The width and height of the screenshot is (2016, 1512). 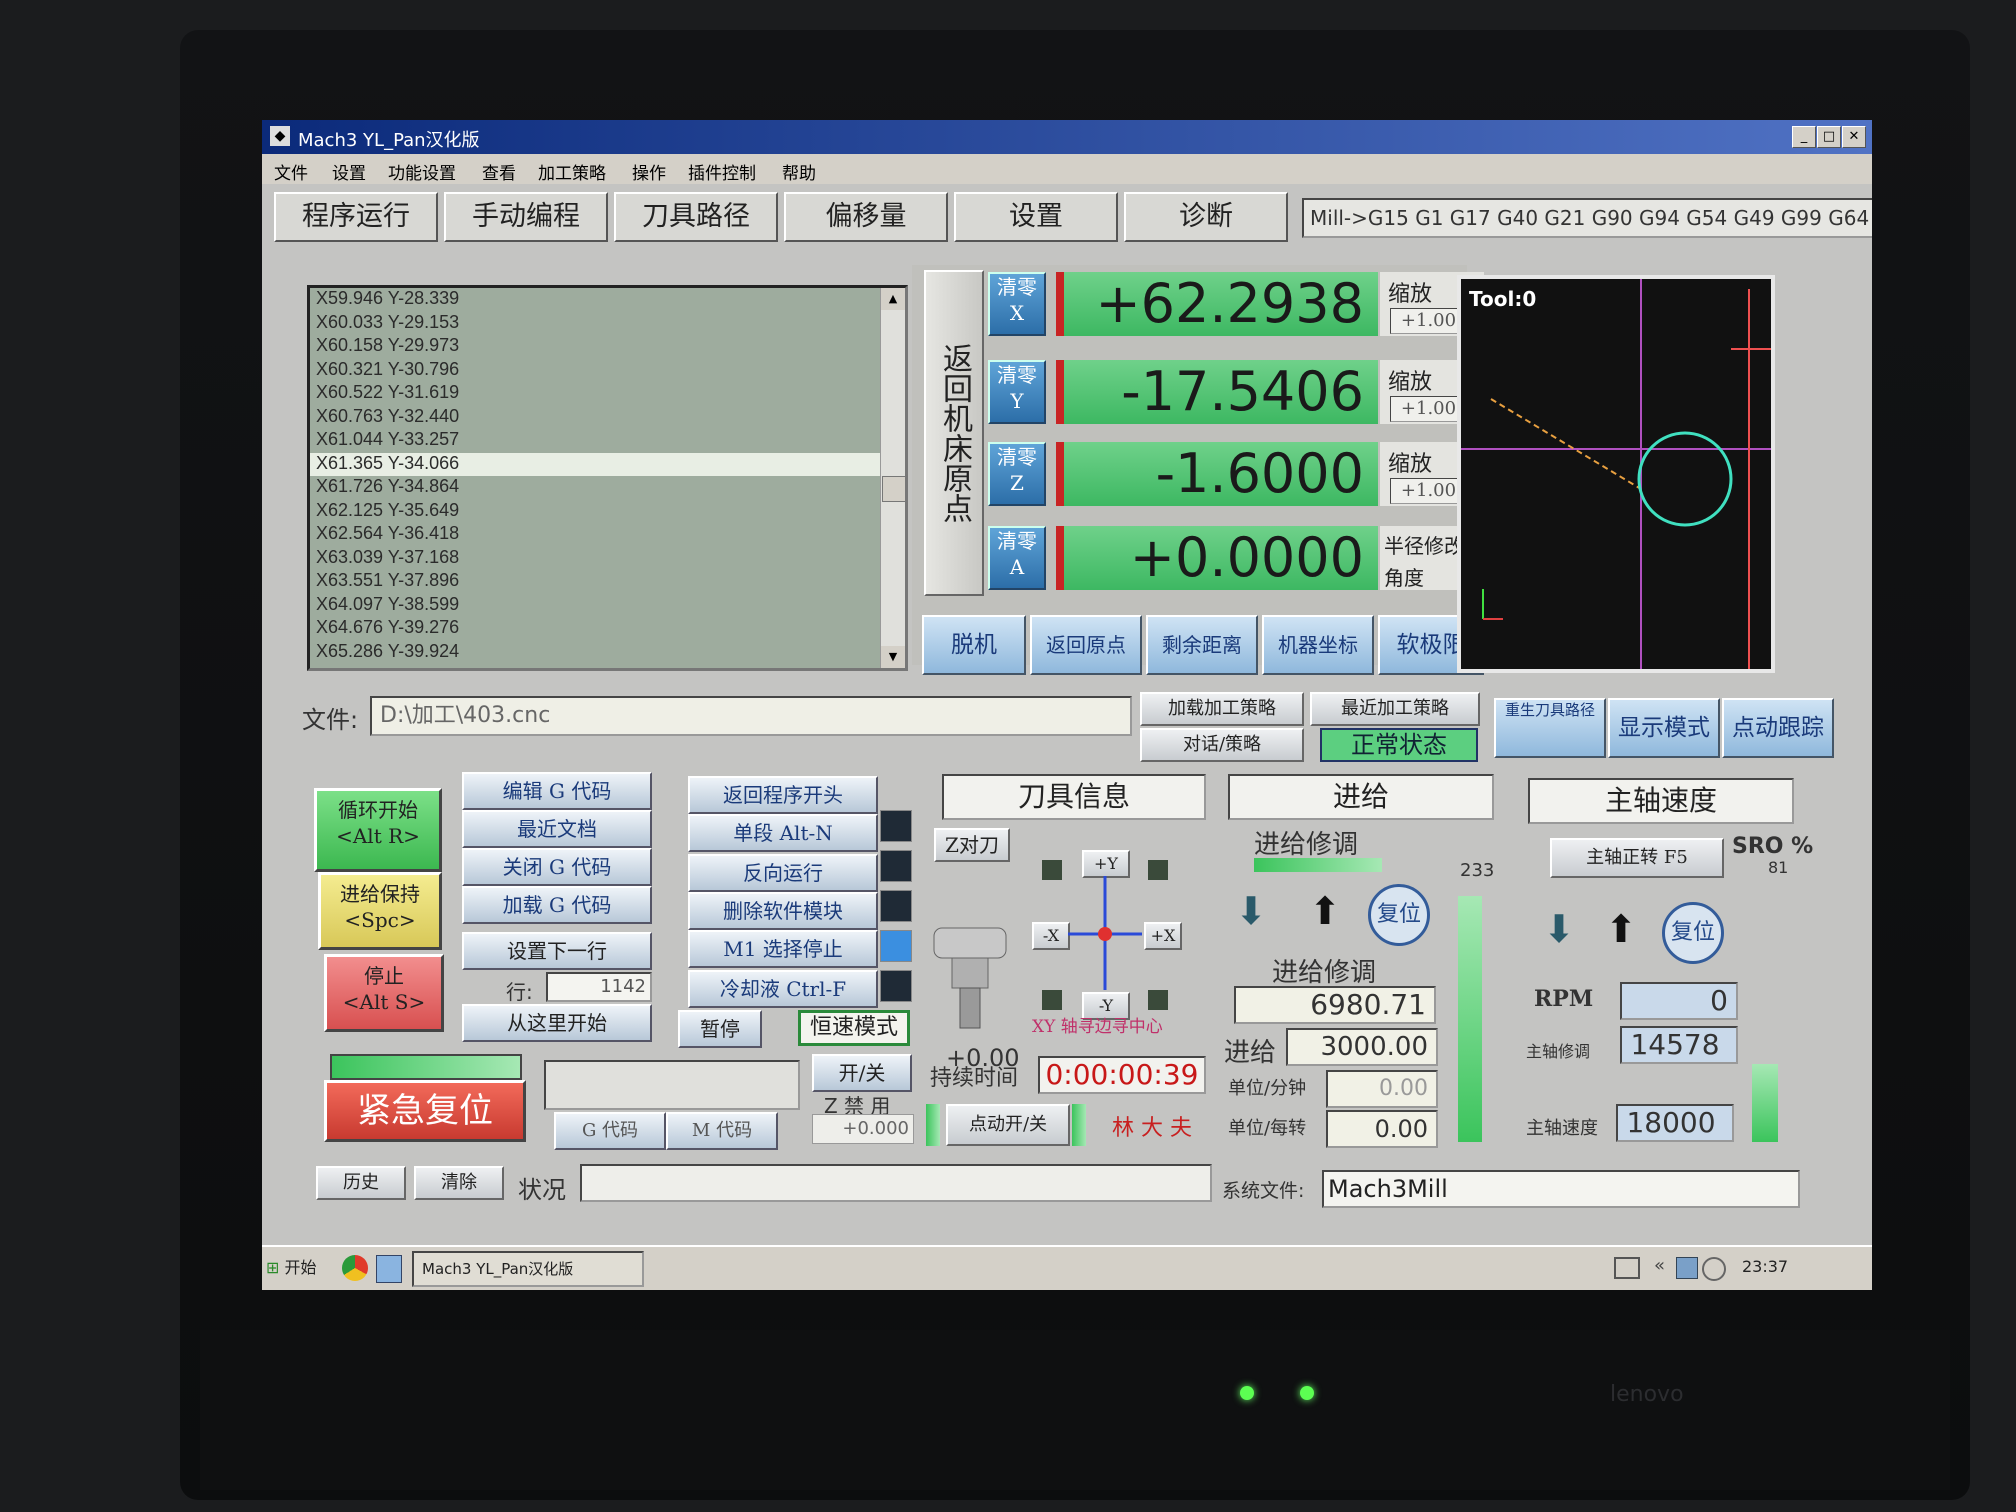 I want to click on jog-toggle-button: 点动开/关, so click(x=1008, y=1125).